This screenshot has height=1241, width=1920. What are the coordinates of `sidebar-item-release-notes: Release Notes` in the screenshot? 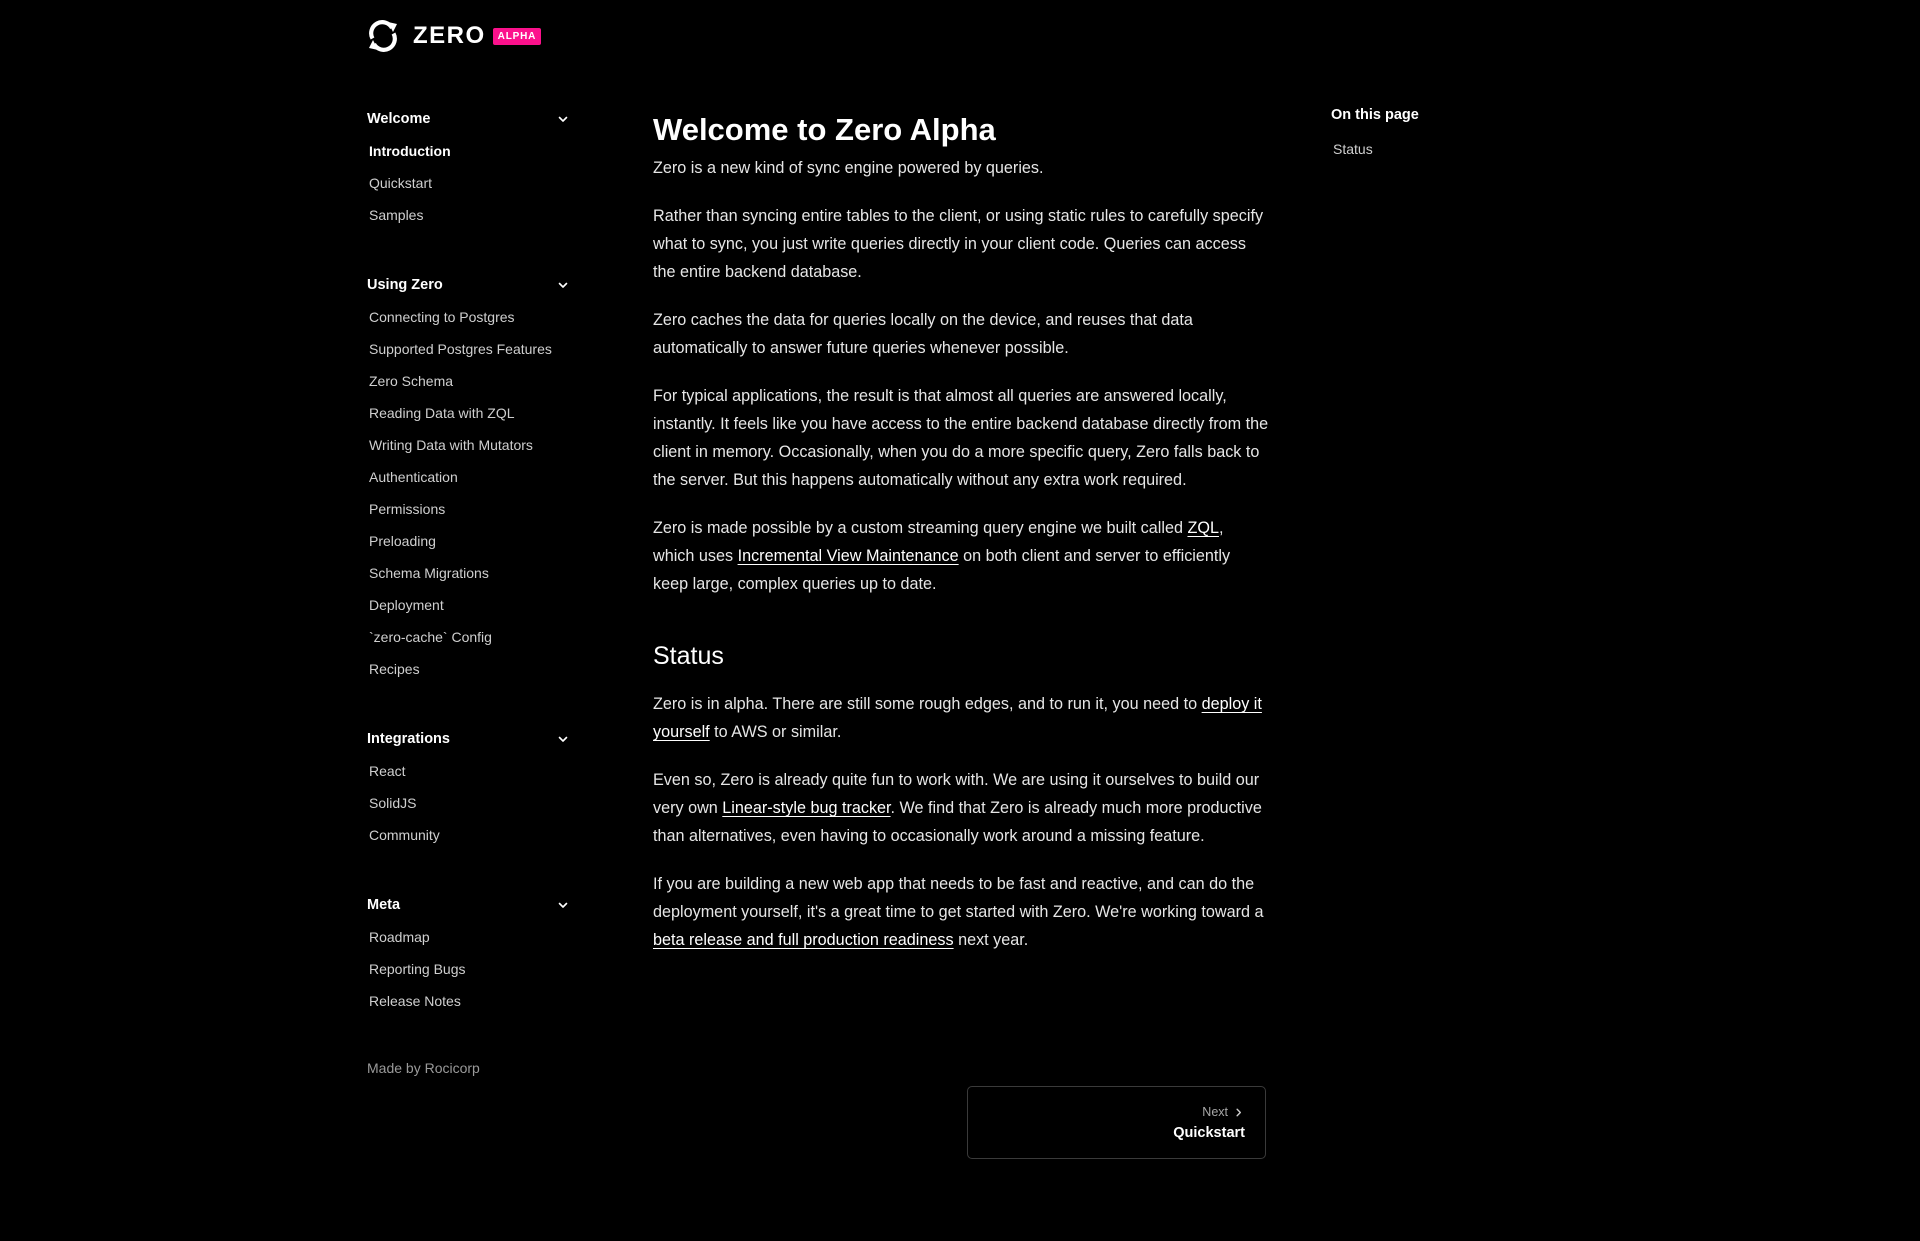 It's located at (470, 1006).